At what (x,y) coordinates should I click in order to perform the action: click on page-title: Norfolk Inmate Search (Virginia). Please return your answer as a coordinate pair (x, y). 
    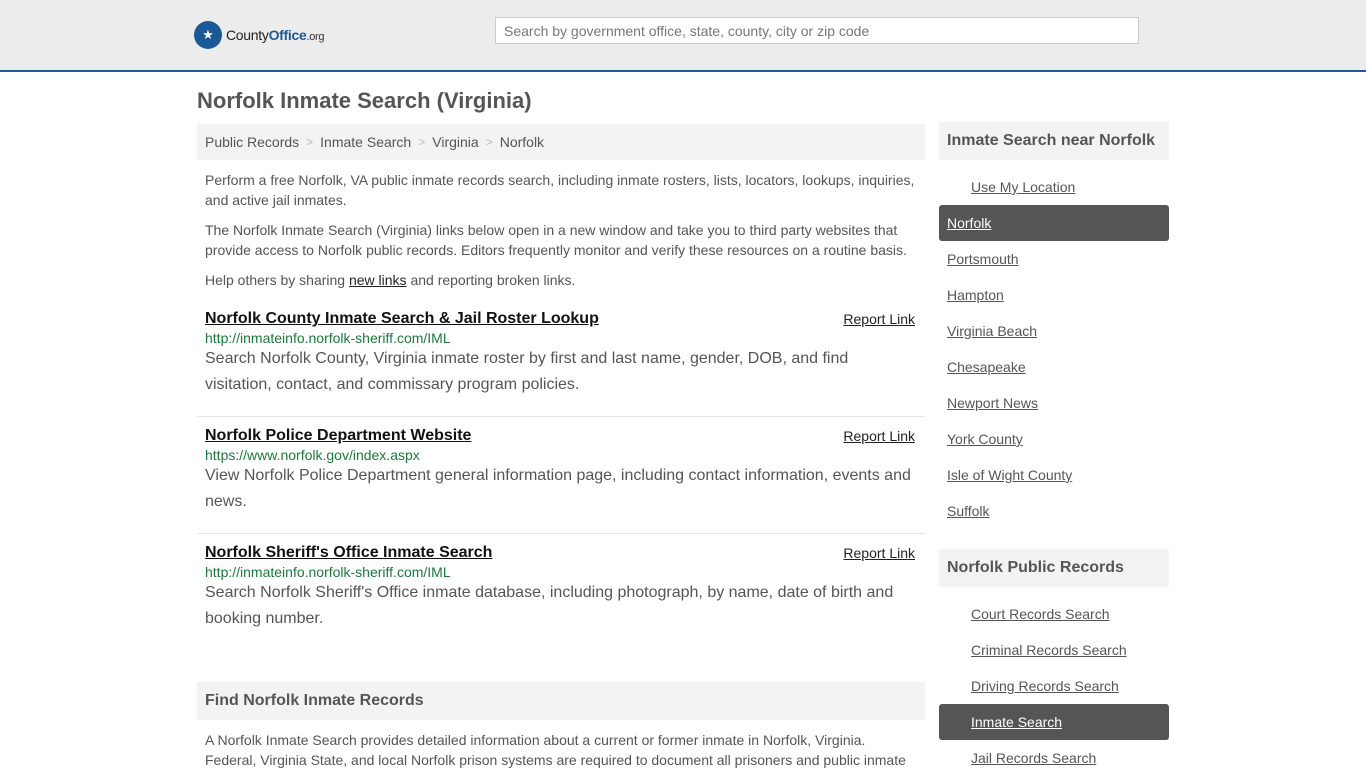
    Looking at the image, I should click on (364, 100).